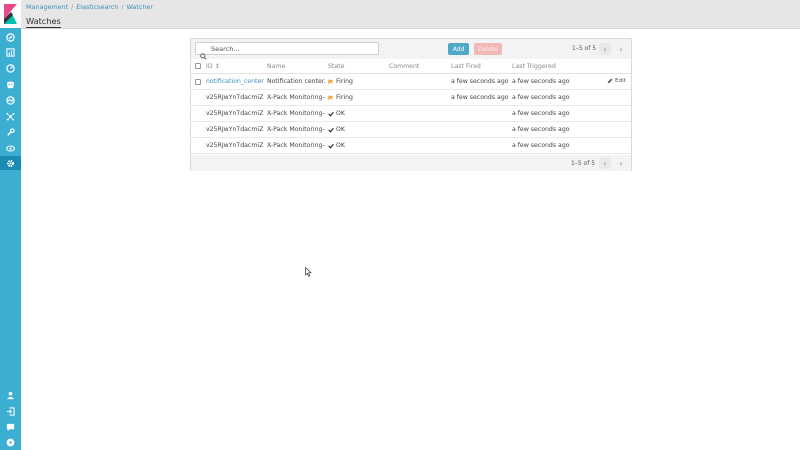 This screenshot has width=800, height=450. What do you see at coordinates (336, 66) in the screenshot?
I see `column-state: State` at bounding box center [336, 66].